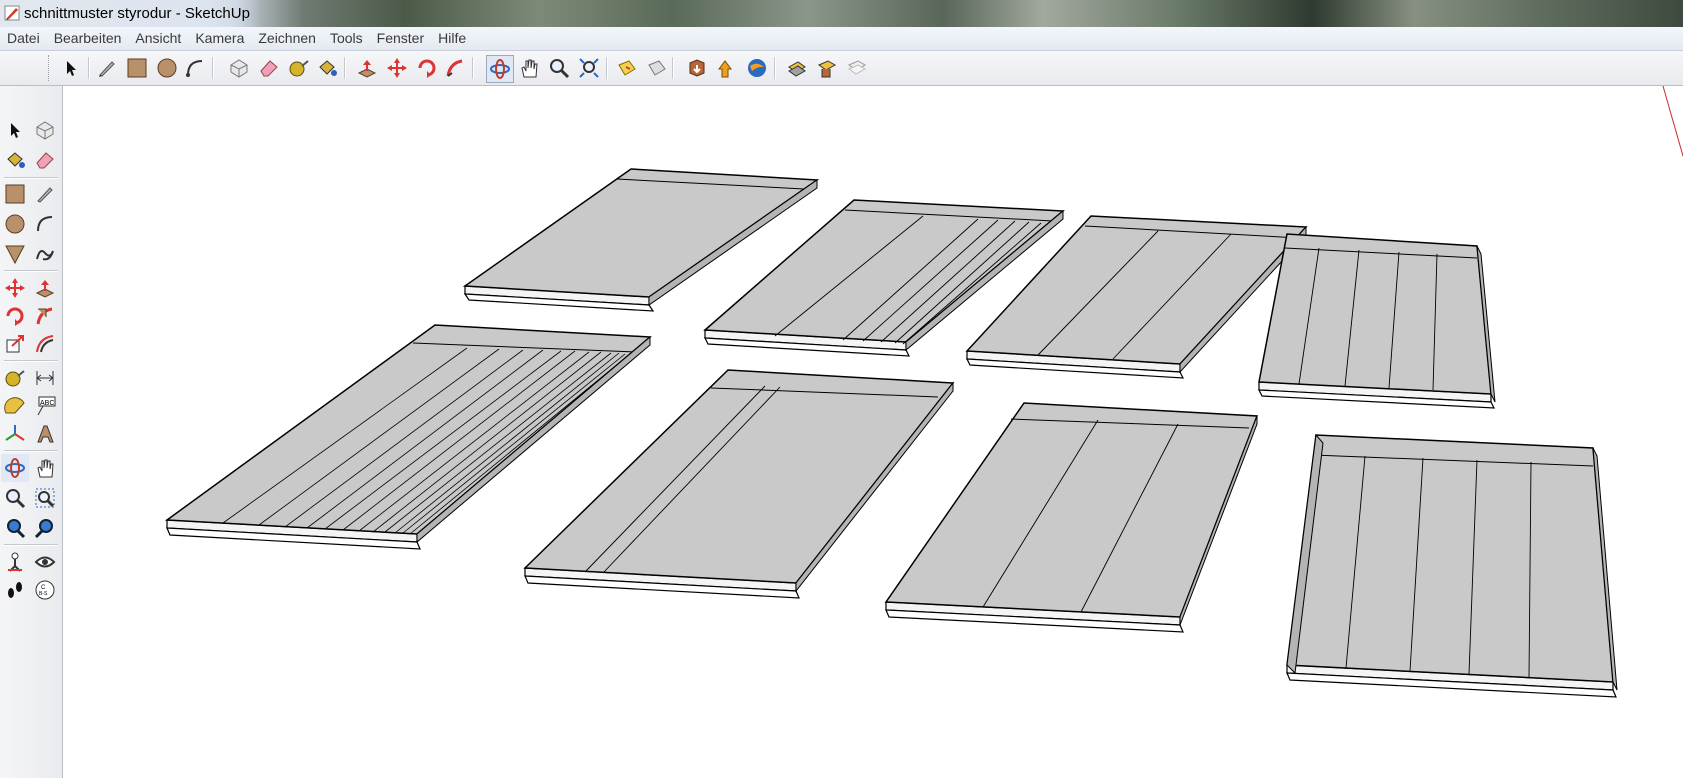 Image resolution: width=1683 pixels, height=778 pixels. I want to click on svg-text: ABC, so click(47, 403).